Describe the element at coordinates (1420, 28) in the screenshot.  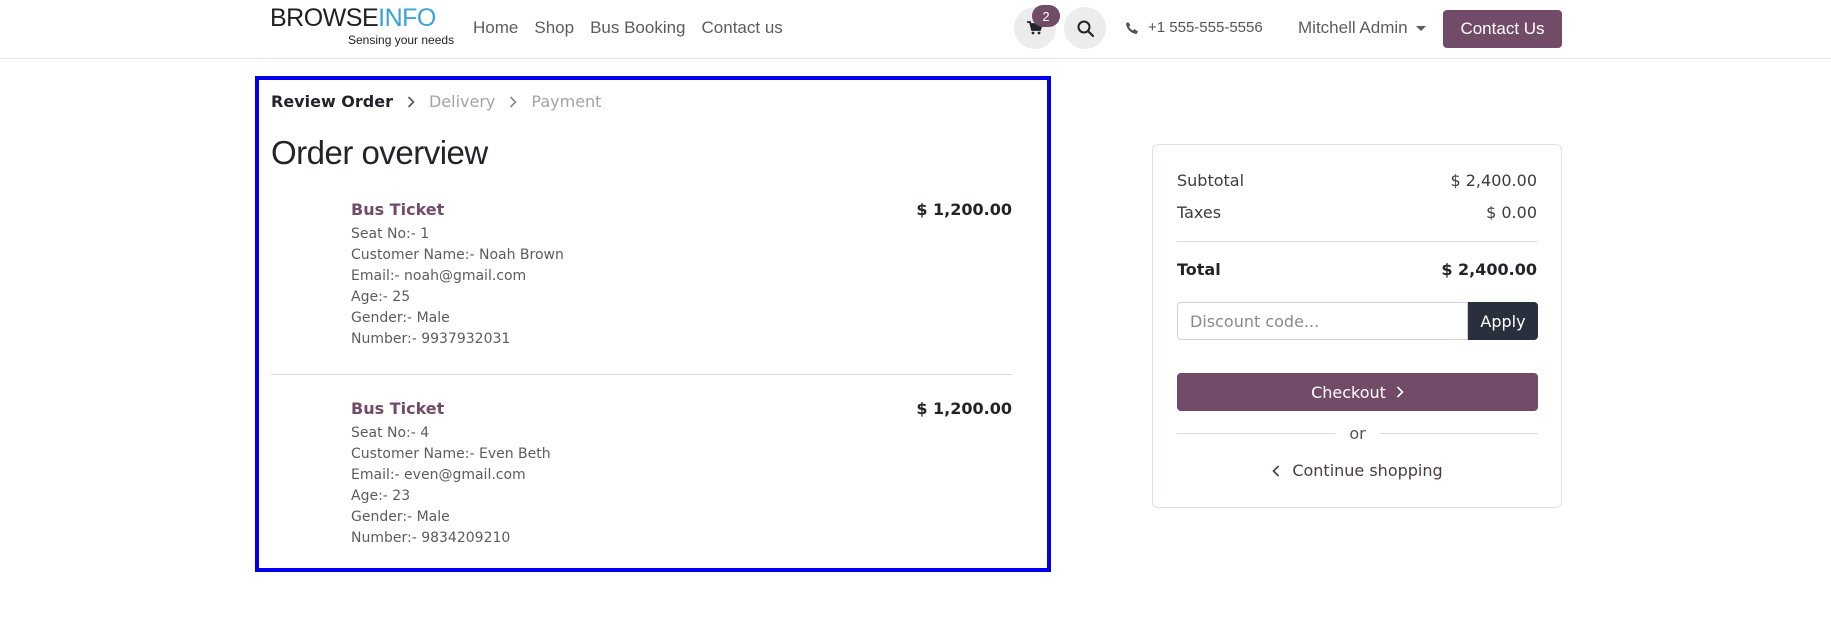
I see `caret-down-icon` at that location.